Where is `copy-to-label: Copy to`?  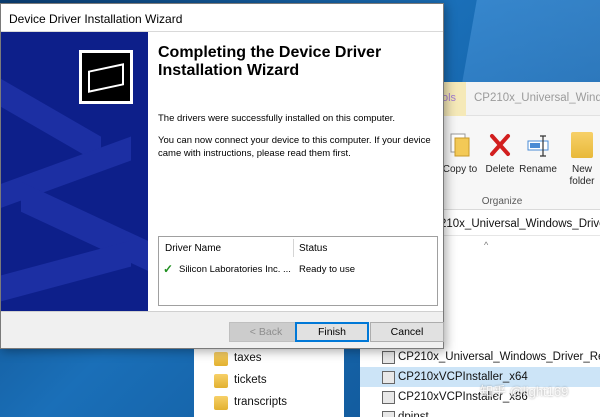 copy-to-label: Copy to is located at coordinates (460, 169).